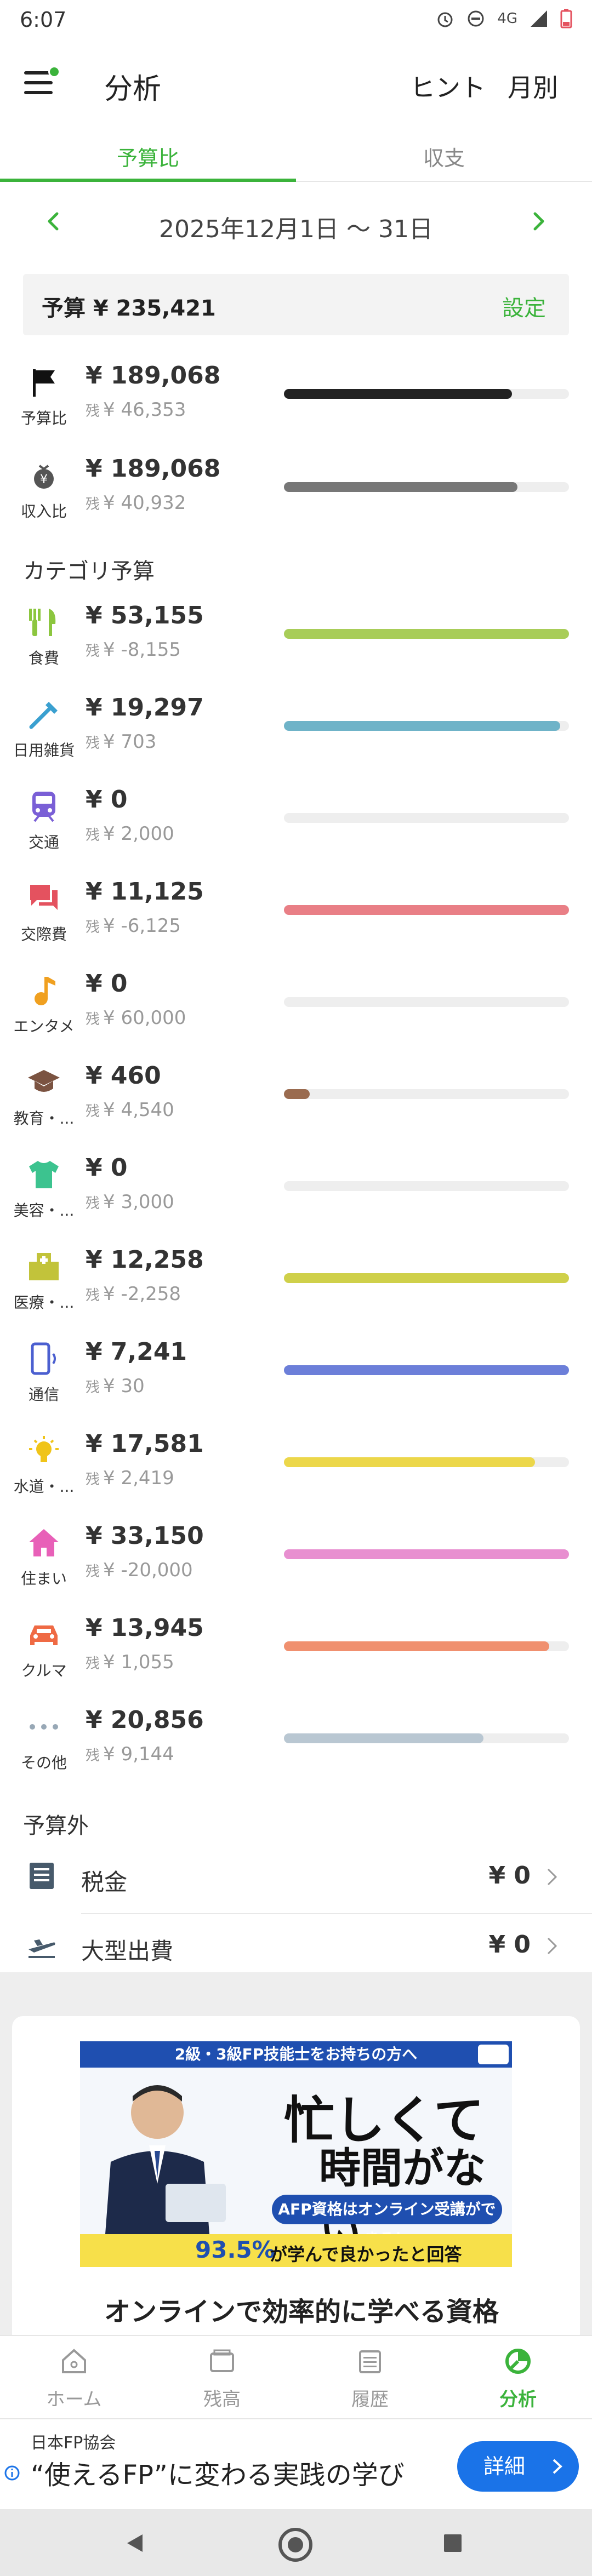 The width and height of the screenshot is (592, 2576). Describe the element at coordinates (444, 156) in the screenshot. I see `tab-income-expense: 収支` at that location.